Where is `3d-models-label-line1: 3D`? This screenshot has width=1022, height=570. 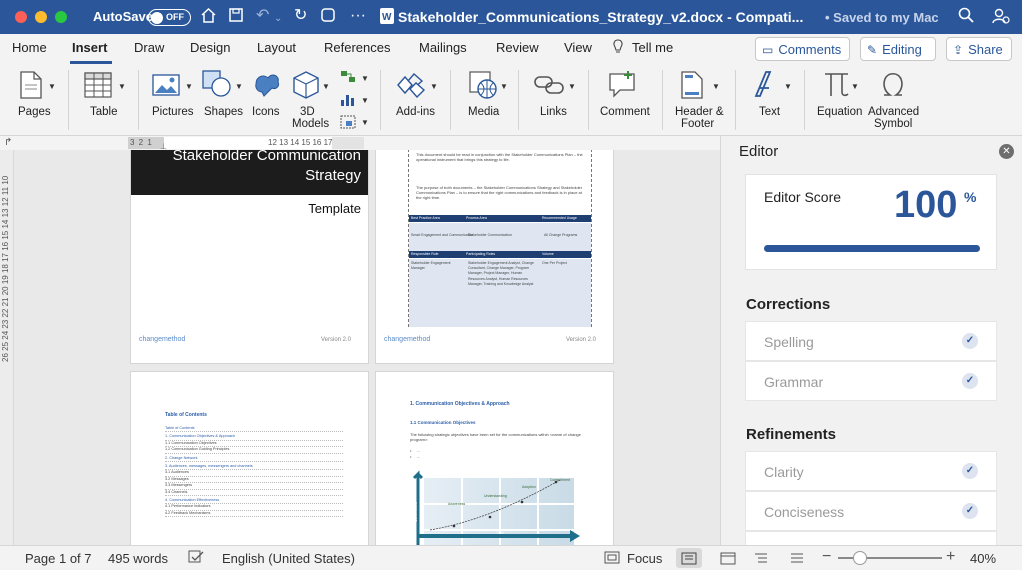
3d-models-label-line1: 3D is located at coordinates (307, 112).